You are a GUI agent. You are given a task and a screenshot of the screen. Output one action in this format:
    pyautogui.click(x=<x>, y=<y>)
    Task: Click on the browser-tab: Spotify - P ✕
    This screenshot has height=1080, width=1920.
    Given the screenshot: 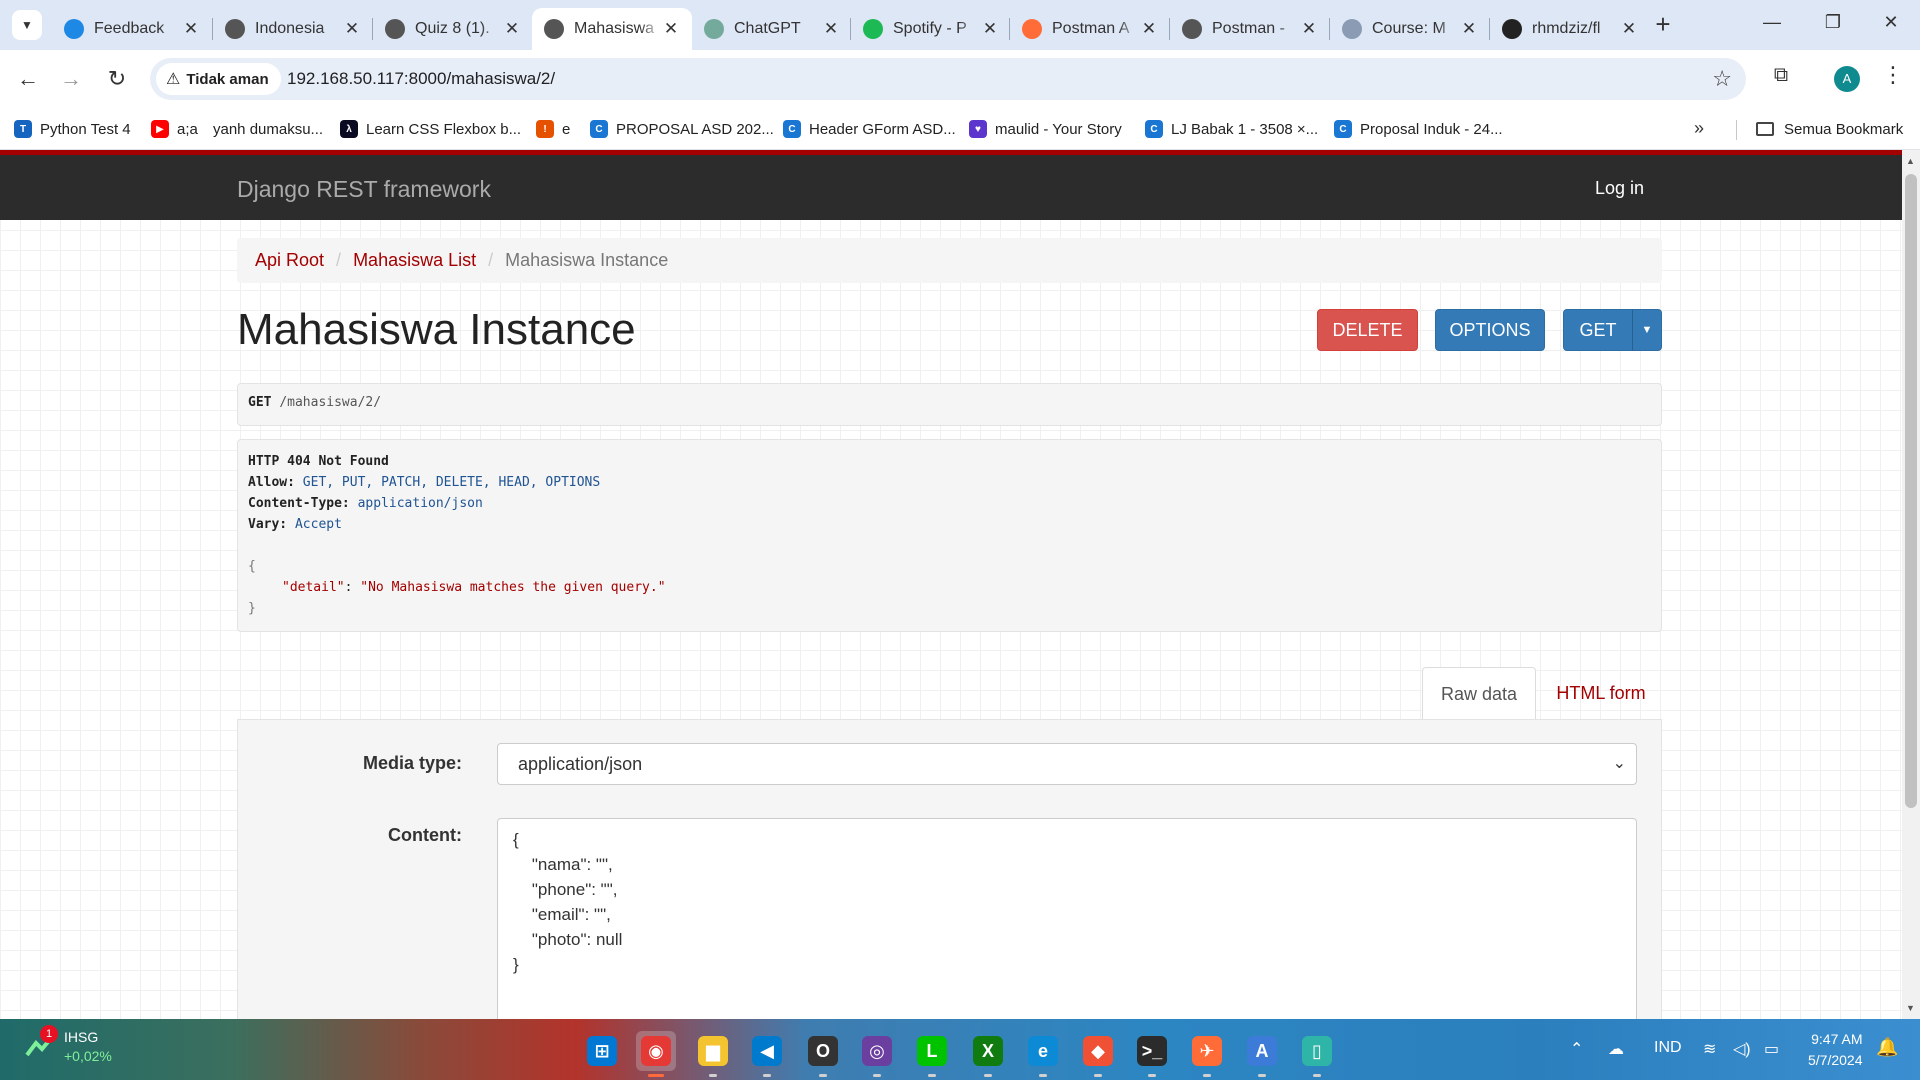 What is the action you would take?
    pyautogui.click(x=931, y=29)
    